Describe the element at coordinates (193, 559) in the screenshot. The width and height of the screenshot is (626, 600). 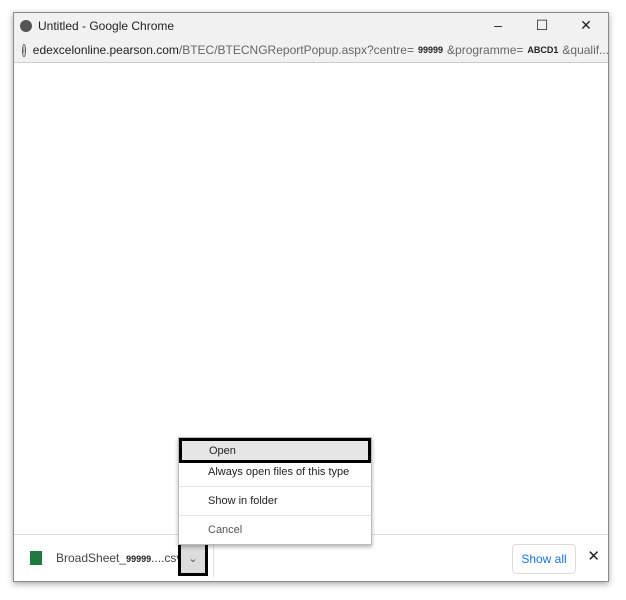
I see `download-options-button: ⌄` at that location.